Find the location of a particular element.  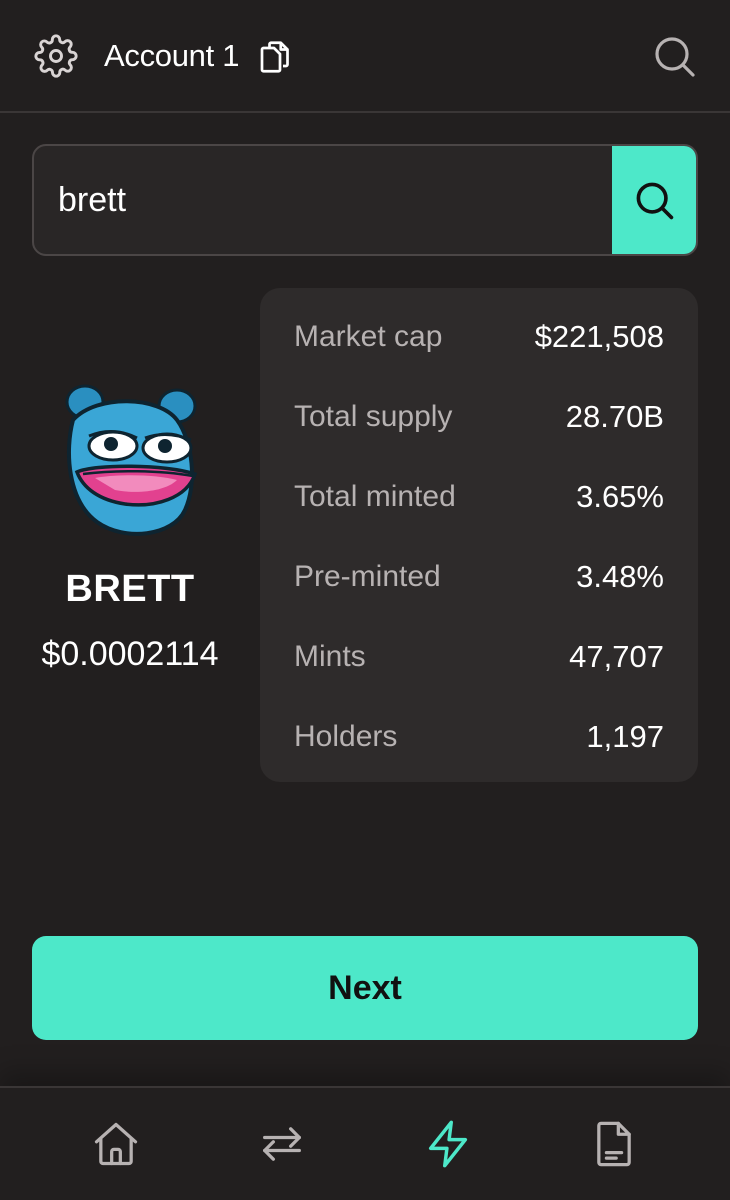

home-icon is located at coordinates (116, 1144).